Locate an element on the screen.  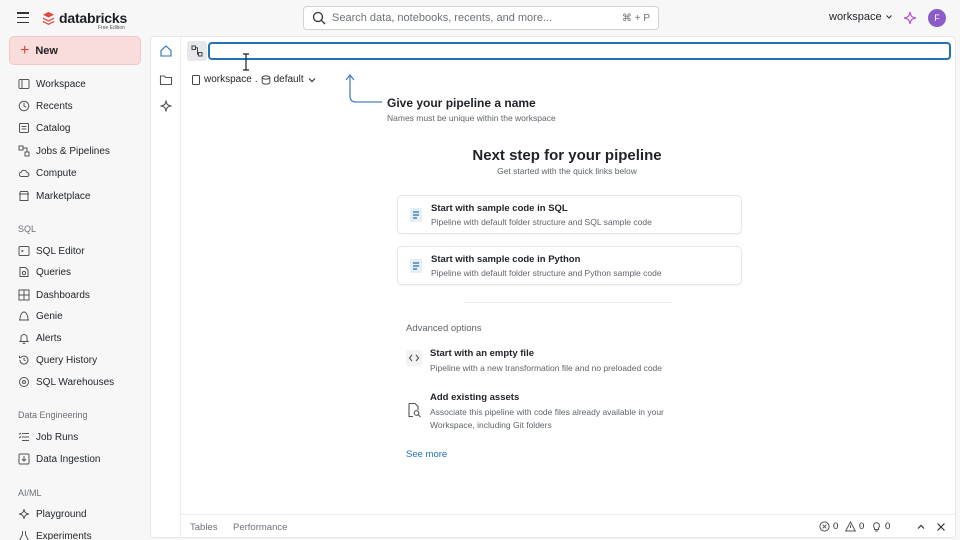
sidebar-item-sql-editor: SQL Editor is located at coordinates (51, 251).